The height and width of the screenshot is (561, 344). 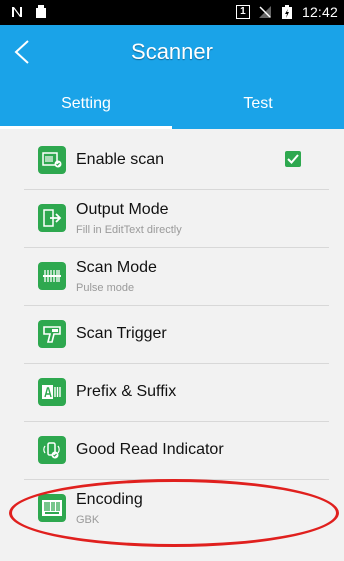 What do you see at coordinates (88, 520) in the screenshot?
I see `setting-value: GBK` at bounding box center [88, 520].